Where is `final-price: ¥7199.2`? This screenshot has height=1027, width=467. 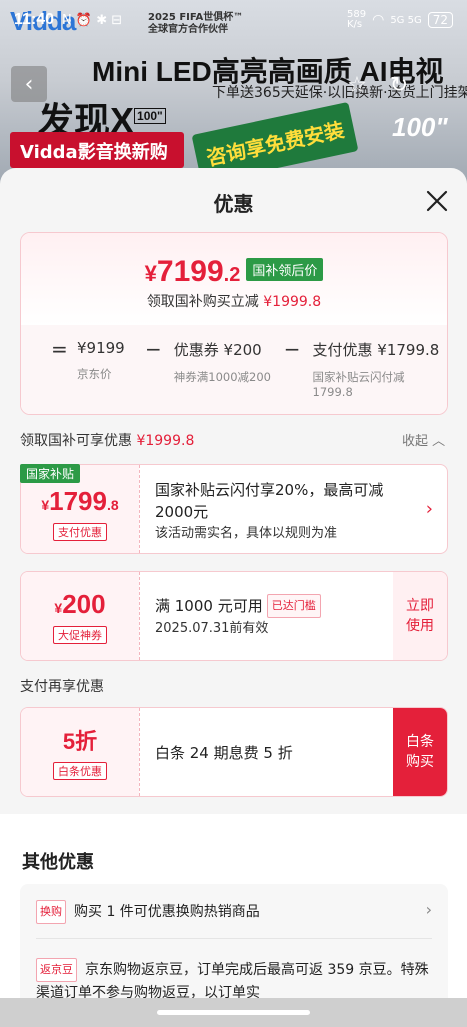
final-price: ¥7199.2 is located at coordinates (192, 271).